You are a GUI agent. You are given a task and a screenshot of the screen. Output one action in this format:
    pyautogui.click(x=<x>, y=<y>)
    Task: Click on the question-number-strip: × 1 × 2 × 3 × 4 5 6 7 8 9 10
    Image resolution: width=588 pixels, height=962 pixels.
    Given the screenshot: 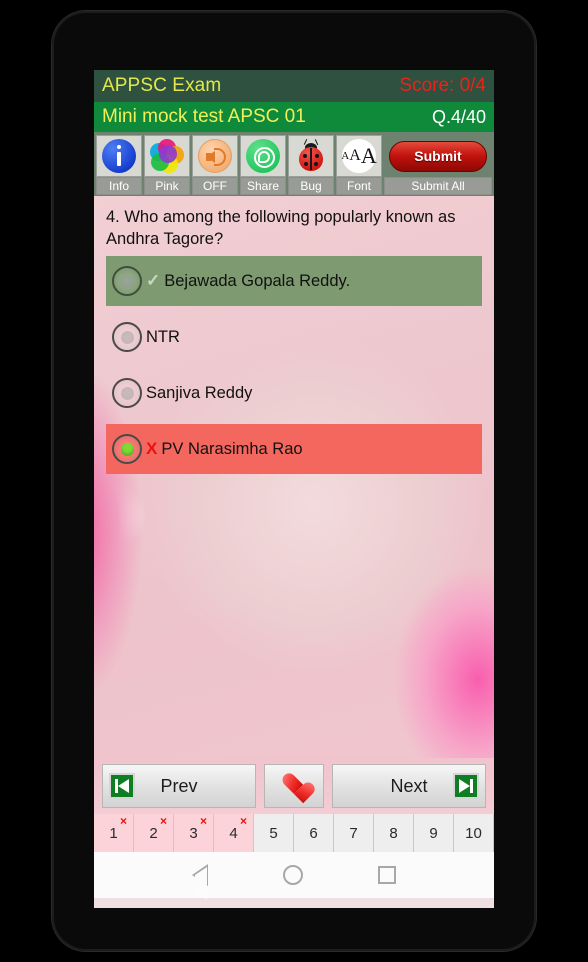 What is the action you would take?
    pyautogui.click(x=294, y=833)
    